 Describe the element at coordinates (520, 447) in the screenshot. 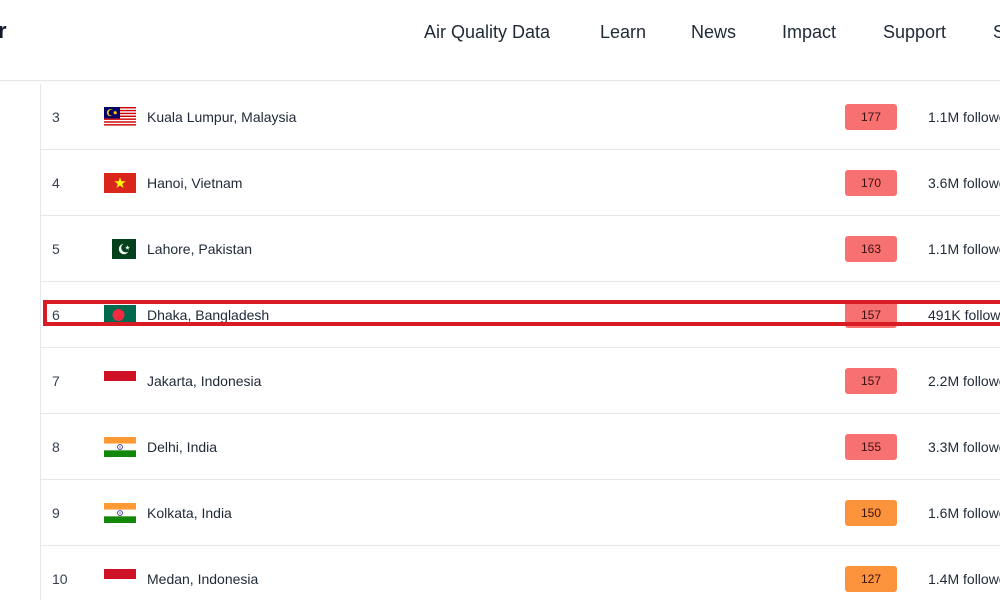

I see `table-row: 8 Delhi, India 155 3.3M followers` at that location.